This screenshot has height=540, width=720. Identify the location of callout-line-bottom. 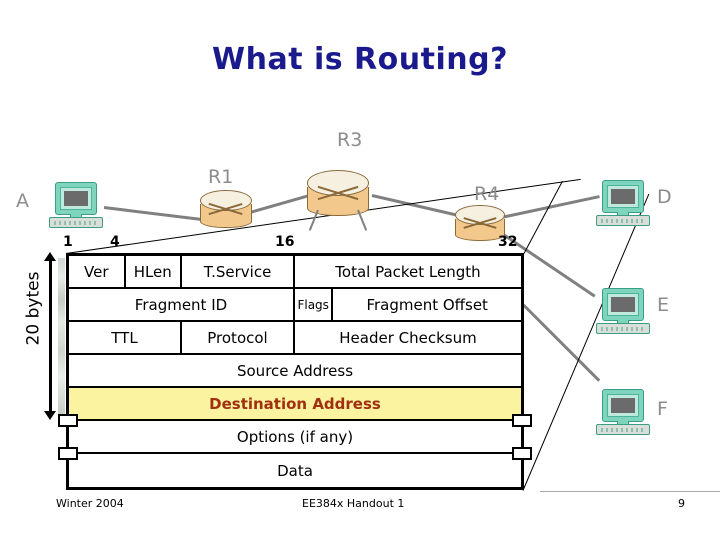
(586, 342).